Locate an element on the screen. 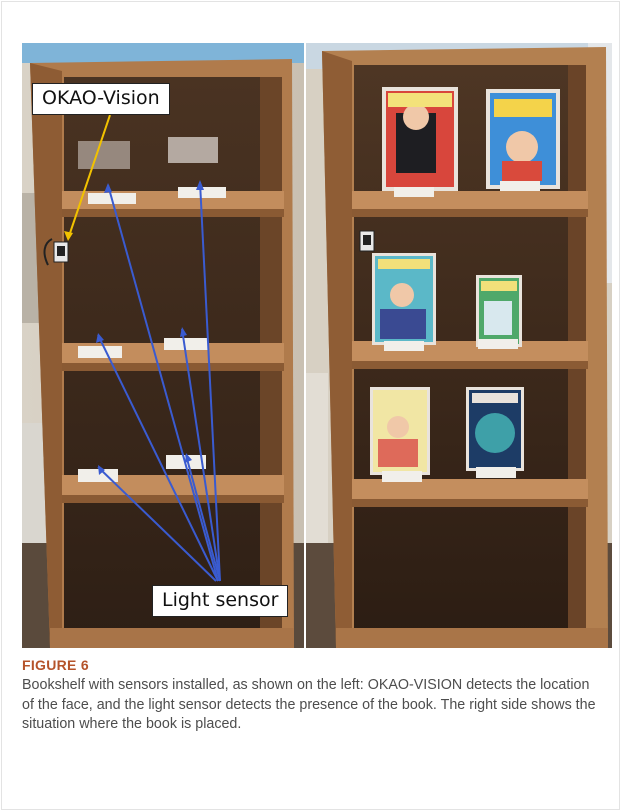  light-sensor-callout: Light sensor is located at coordinates (220, 601).